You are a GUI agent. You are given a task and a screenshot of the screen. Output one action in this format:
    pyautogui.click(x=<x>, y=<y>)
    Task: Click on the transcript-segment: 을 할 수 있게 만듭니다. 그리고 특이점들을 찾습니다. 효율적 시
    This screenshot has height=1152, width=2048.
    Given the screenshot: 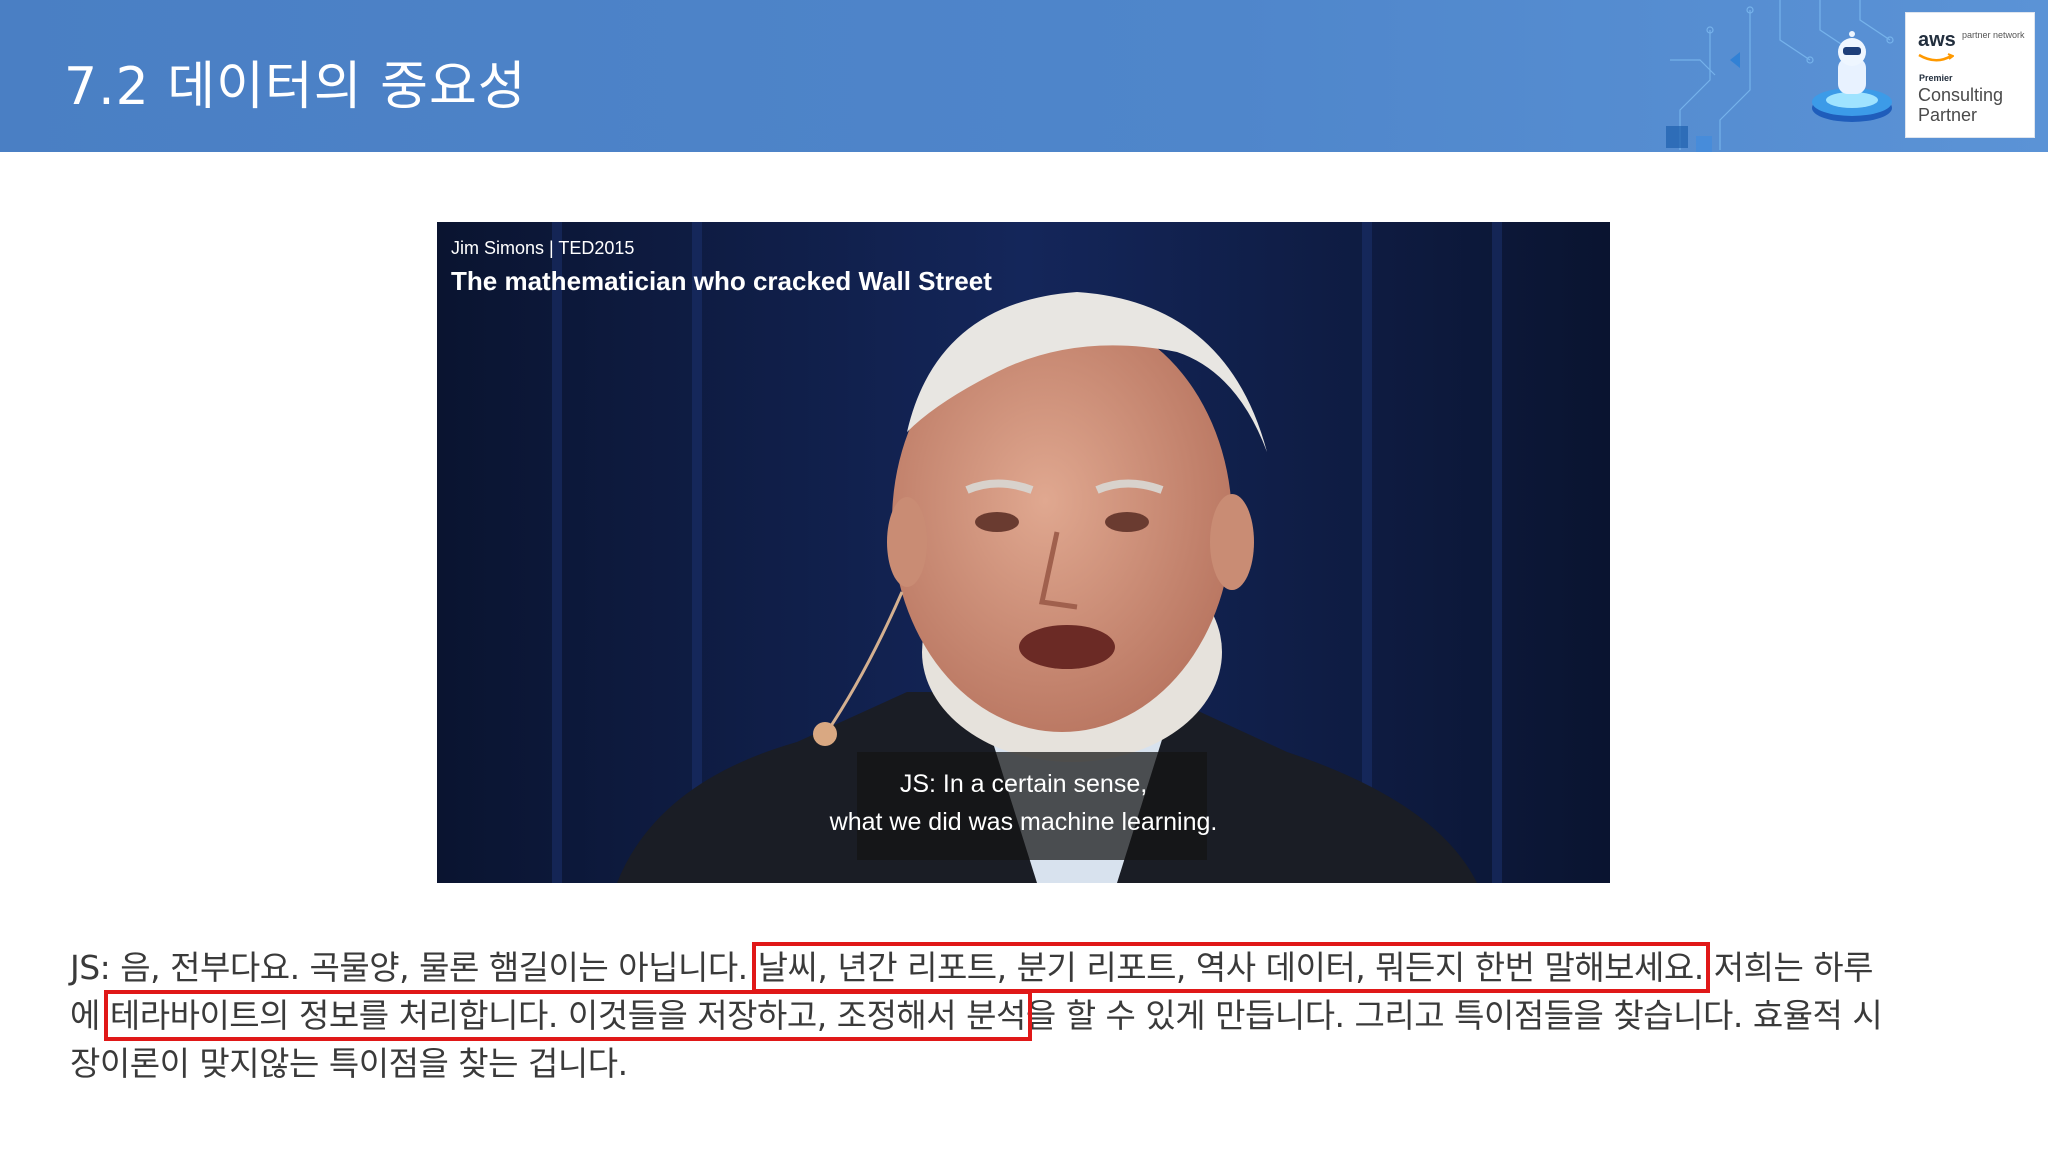 What is the action you would take?
    pyautogui.click(x=1454, y=1015)
    